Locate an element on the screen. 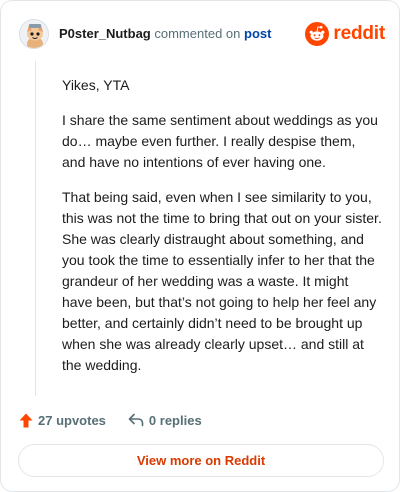 This screenshot has height=492, width=400. upvote-arrow-icon is located at coordinates (26, 420).